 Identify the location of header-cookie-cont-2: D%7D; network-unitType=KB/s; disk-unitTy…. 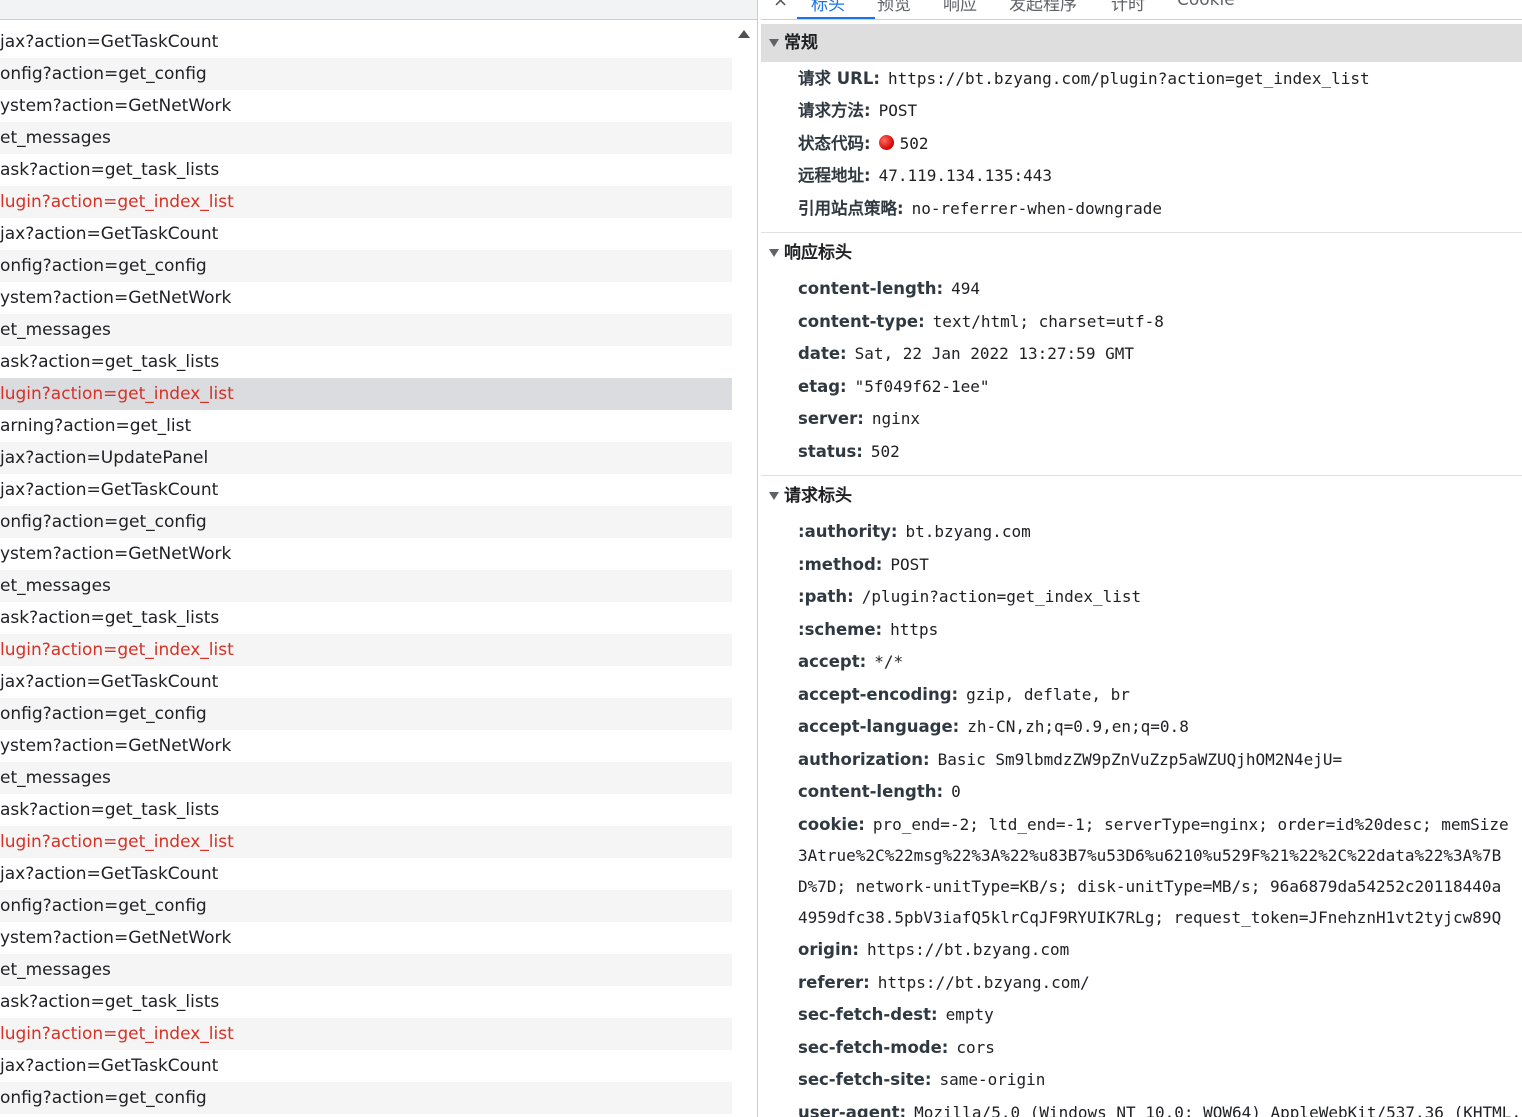
(1150, 886).